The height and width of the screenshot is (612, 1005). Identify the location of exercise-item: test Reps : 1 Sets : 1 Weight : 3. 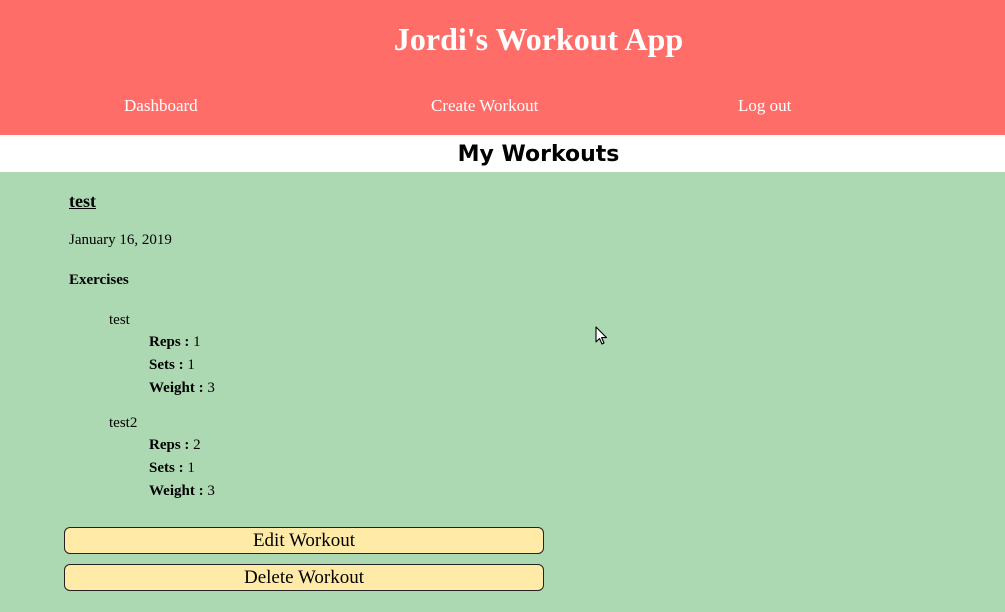
(162, 355).